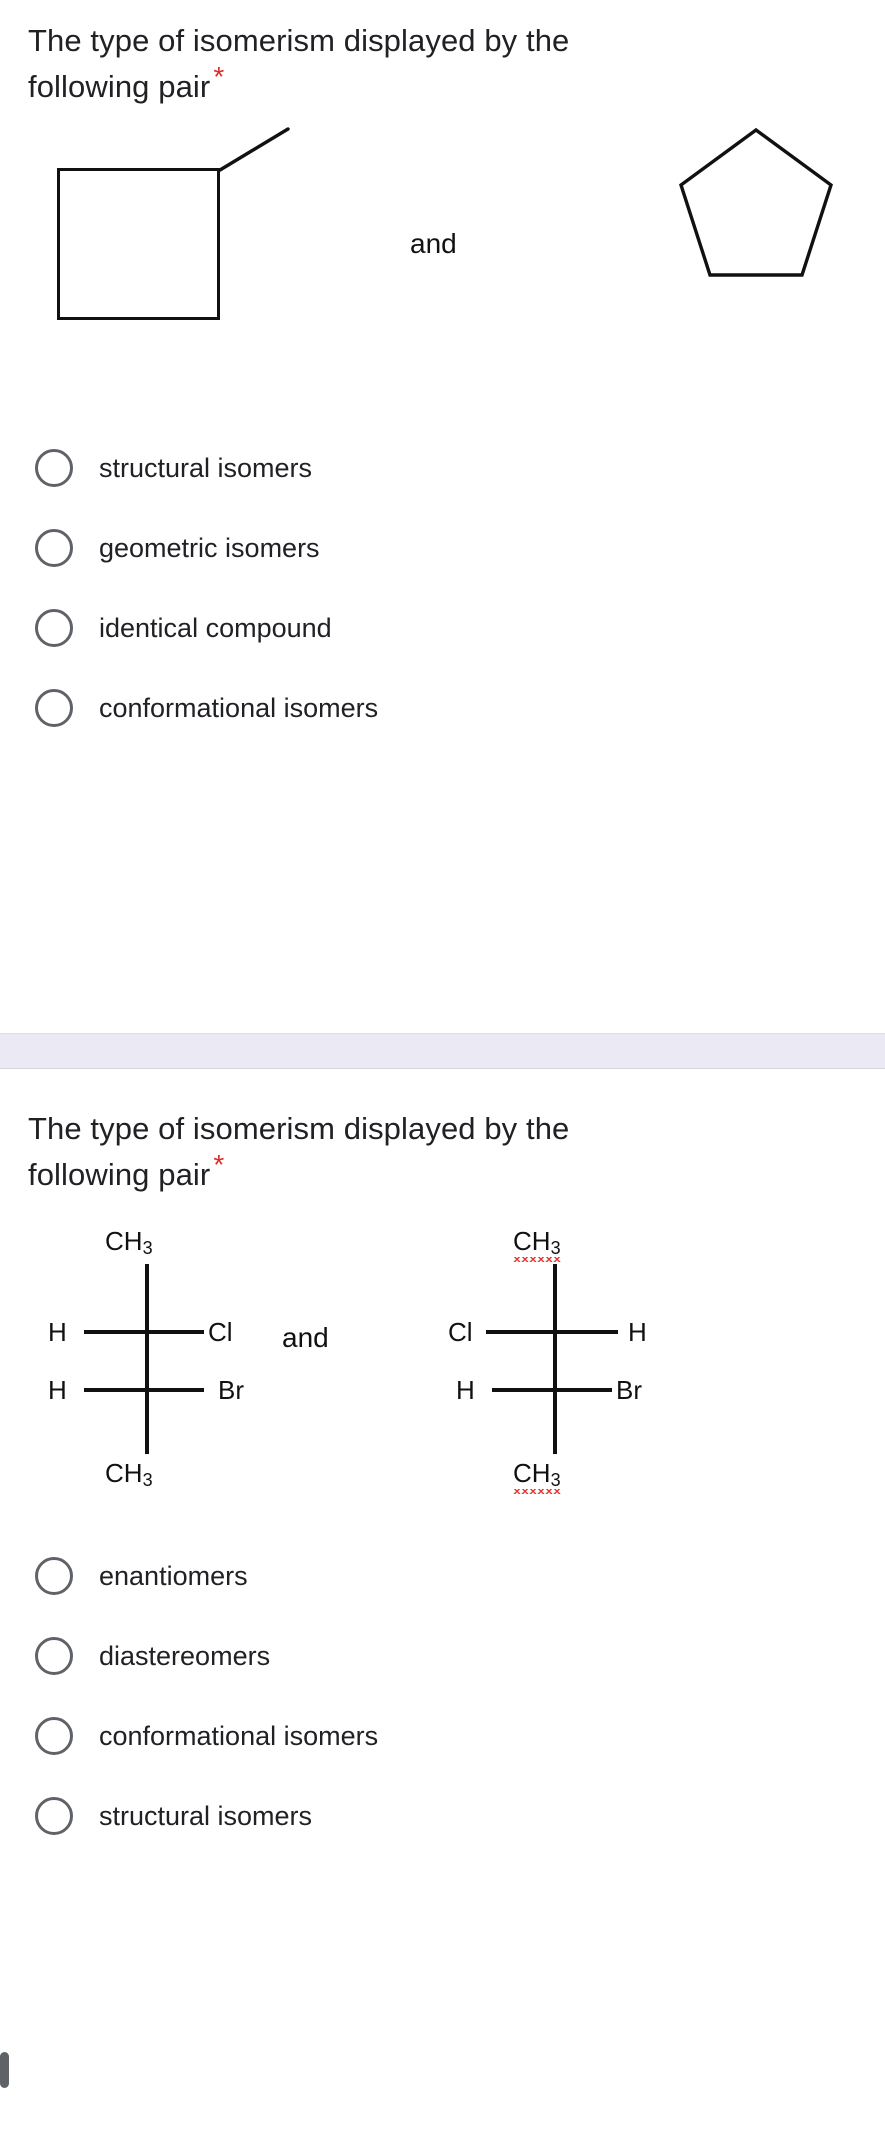 The image size is (885, 2140). What do you see at coordinates (129, 1474) in the screenshot?
I see `fischer-left-bottom-label: CH3` at bounding box center [129, 1474].